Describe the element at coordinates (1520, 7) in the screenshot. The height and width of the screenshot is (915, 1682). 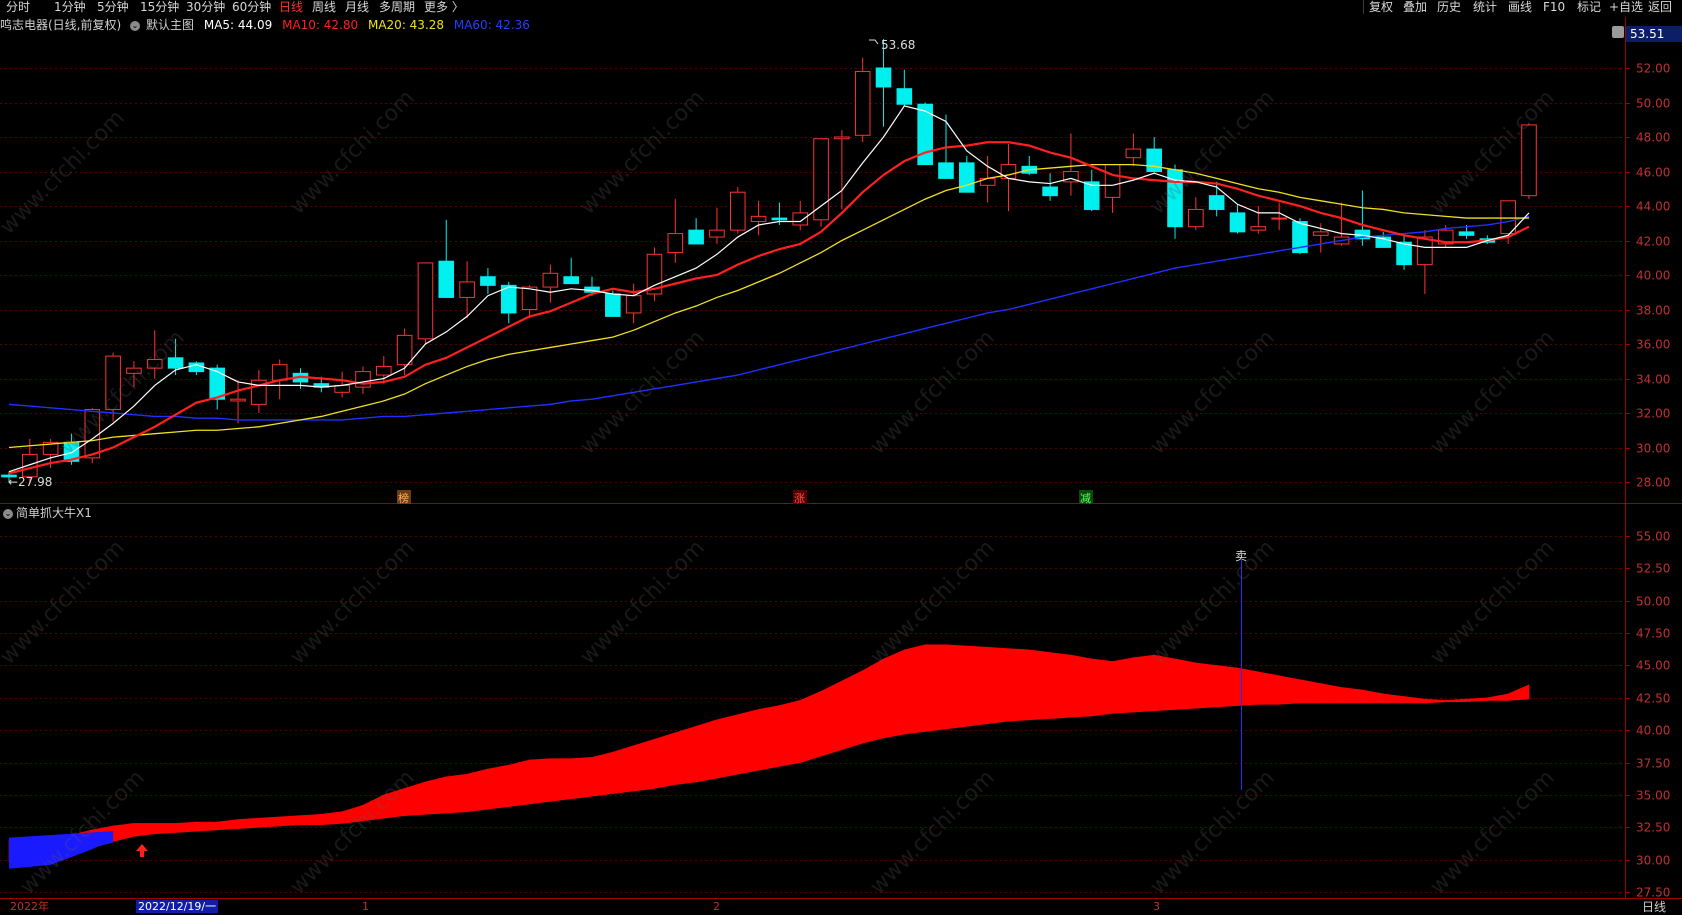
I see `draw-line-button: 画线` at that location.